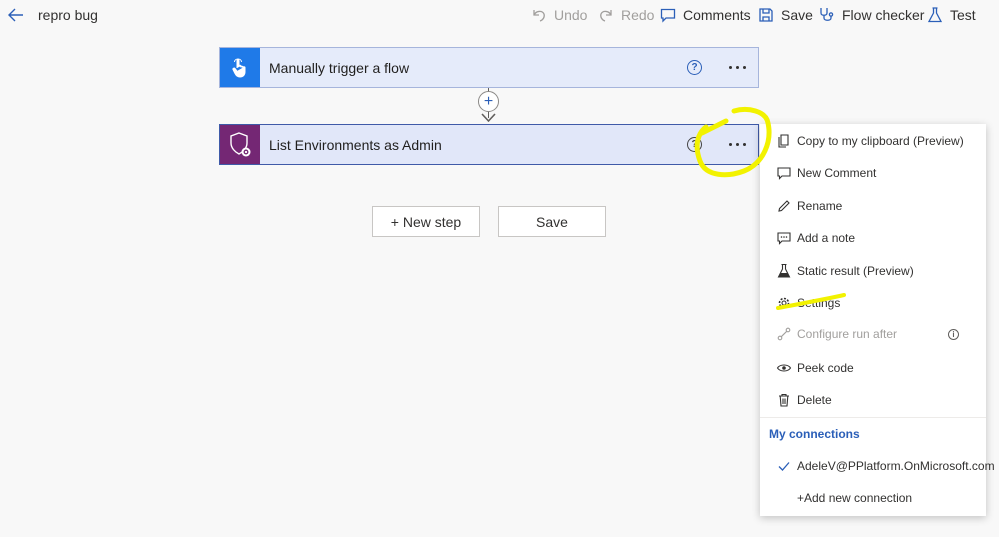  I want to click on copy-icon, so click(783, 141).